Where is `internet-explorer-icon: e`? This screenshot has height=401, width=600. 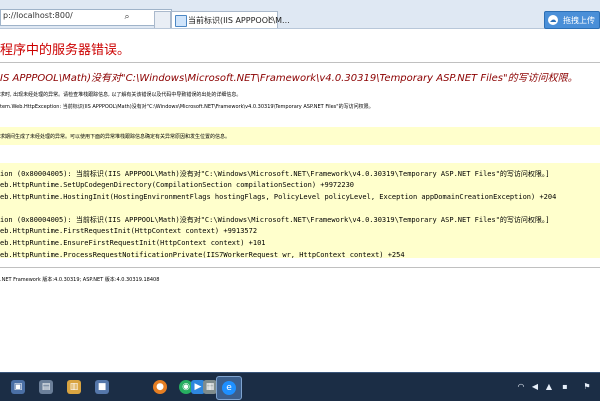
internet-explorer-icon: e is located at coordinates (229, 388).